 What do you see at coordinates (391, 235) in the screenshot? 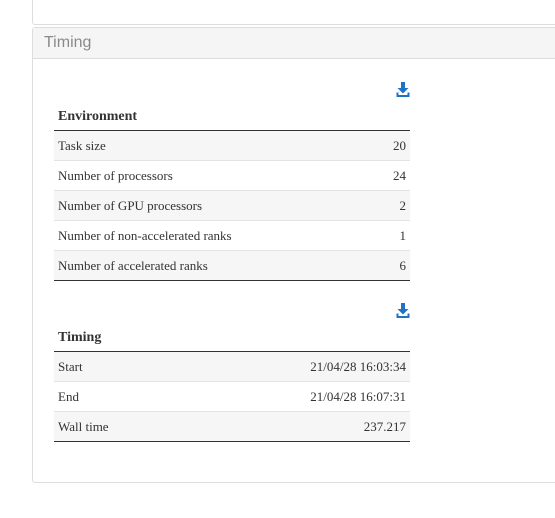
I see `row-value: 1` at bounding box center [391, 235].